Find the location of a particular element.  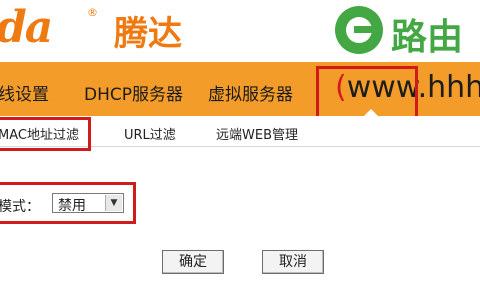

cancel-button: 取消 is located at coordinates (293, 262).